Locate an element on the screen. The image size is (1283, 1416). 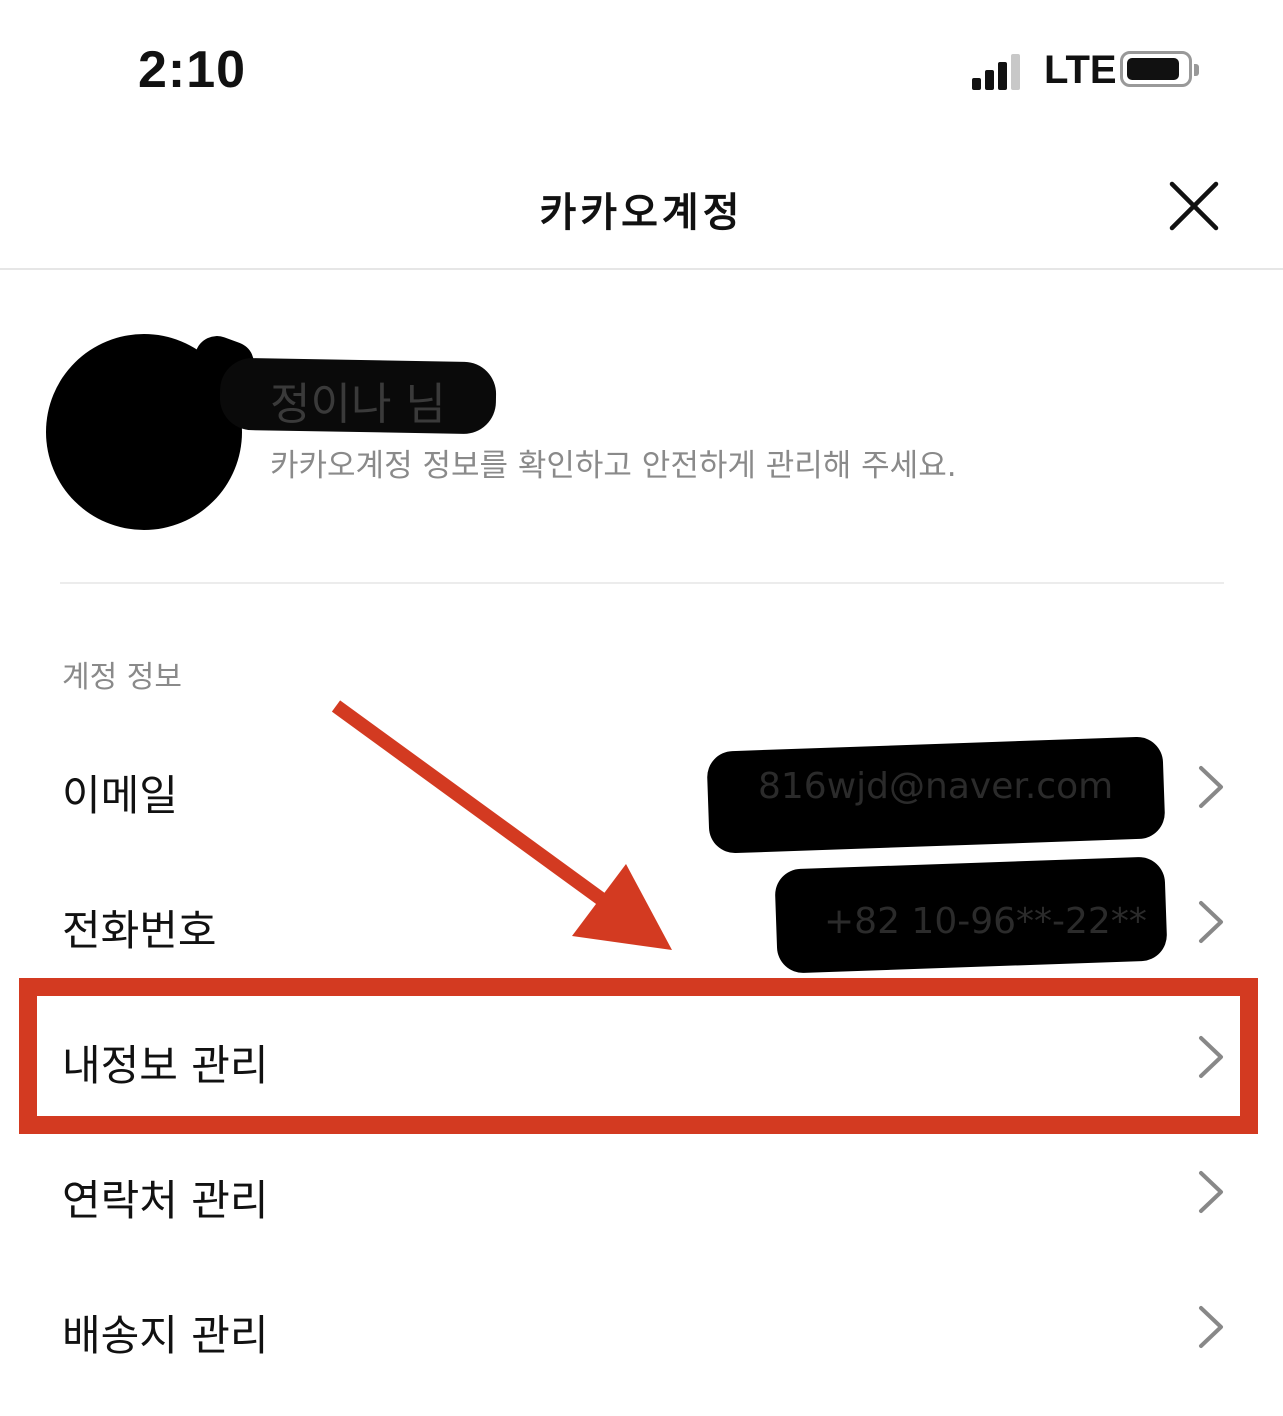
signal-strength-icon is located at coordinates (996, 71).